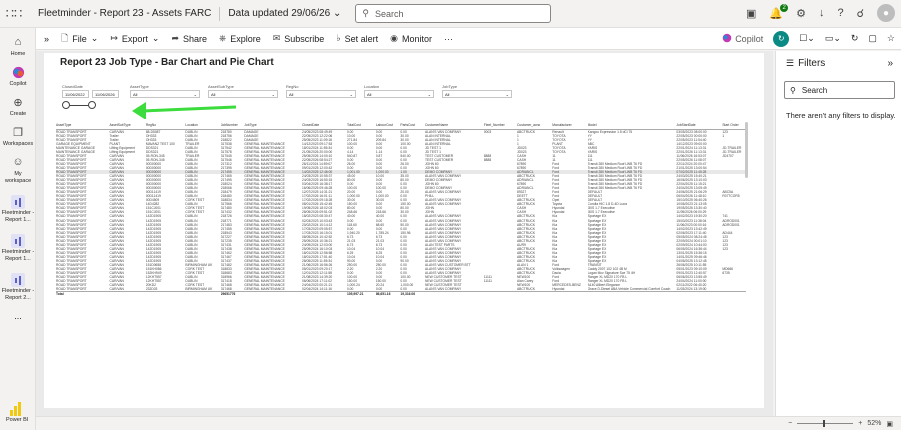  I want to click on regno-value: All, so click(291, 94).